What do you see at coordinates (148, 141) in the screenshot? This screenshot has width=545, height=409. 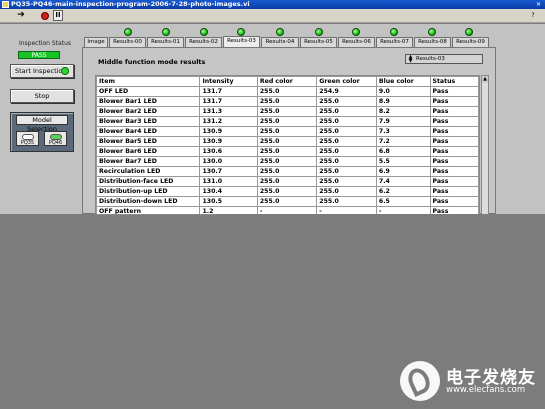 I see `table-cell: Blower Bar5 LED` at bounding box center [148, 141].